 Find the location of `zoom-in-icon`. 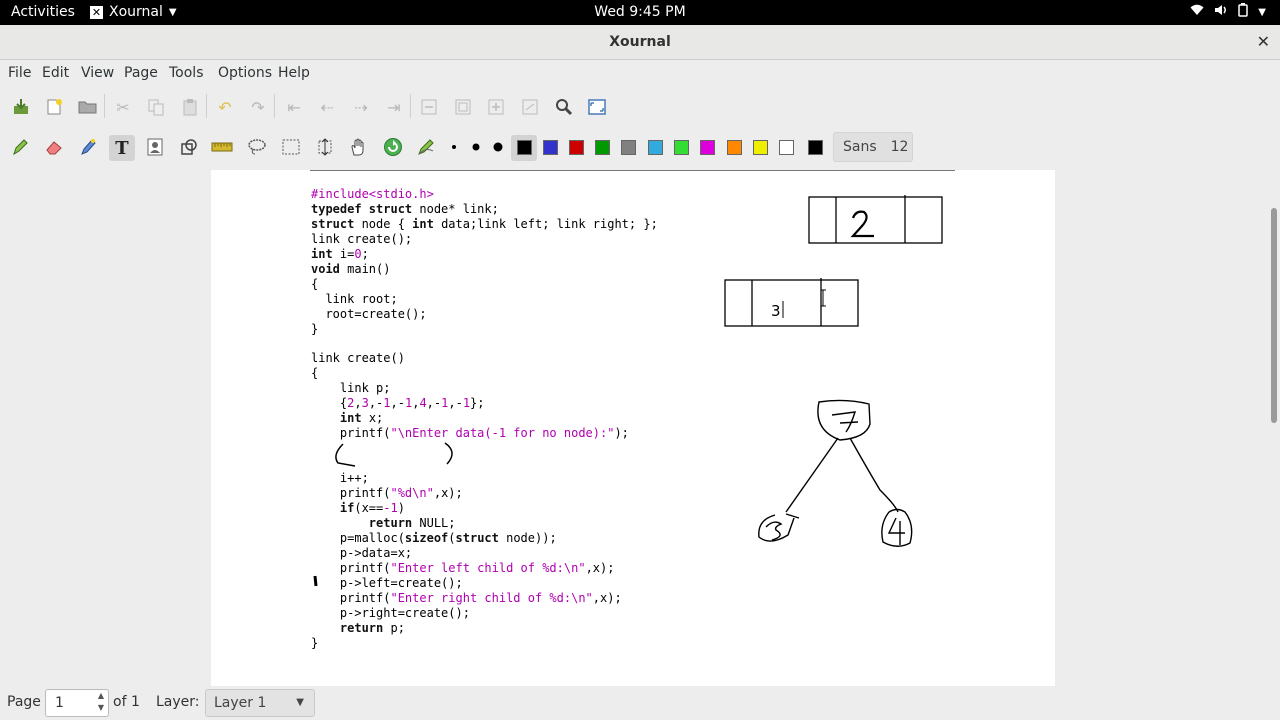

zoom-in-icon is located at coordinates (496, 107).